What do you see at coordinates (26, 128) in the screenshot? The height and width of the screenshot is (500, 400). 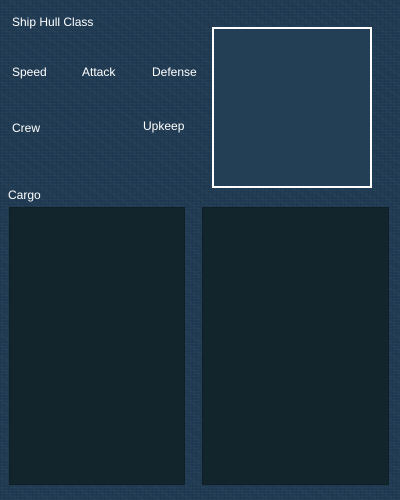 I see `crew-label: Crew` at bounding box center [26, 128].